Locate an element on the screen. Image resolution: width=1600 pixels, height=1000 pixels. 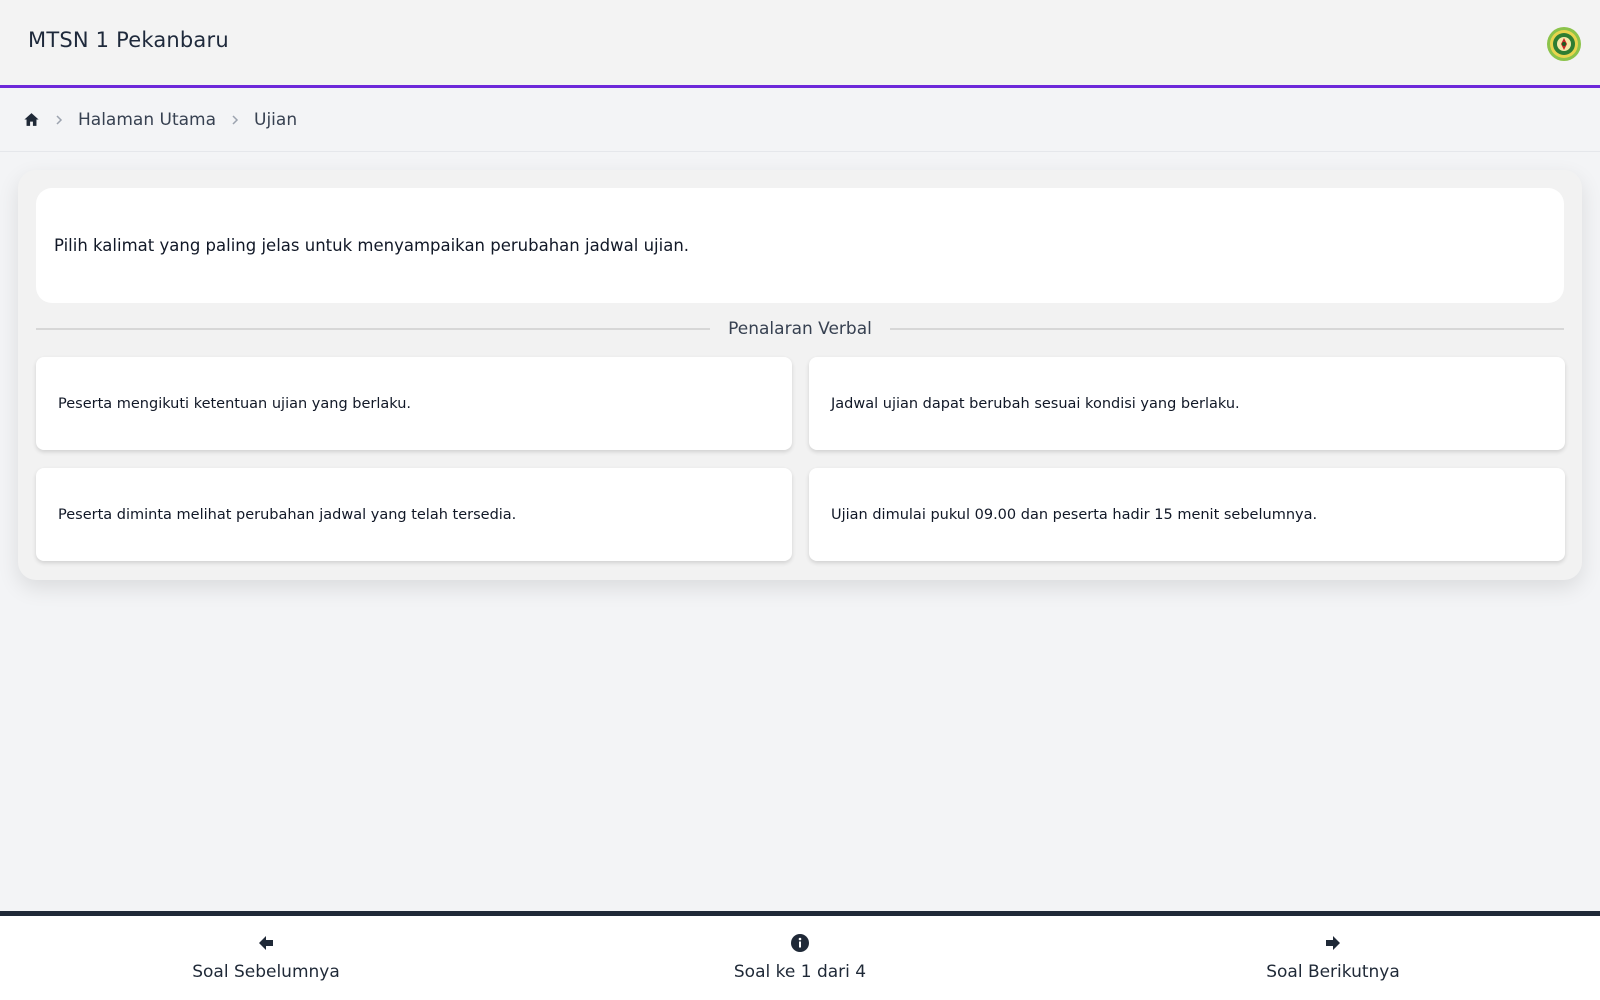
divider-line-left is located at coordinates (373, 329).